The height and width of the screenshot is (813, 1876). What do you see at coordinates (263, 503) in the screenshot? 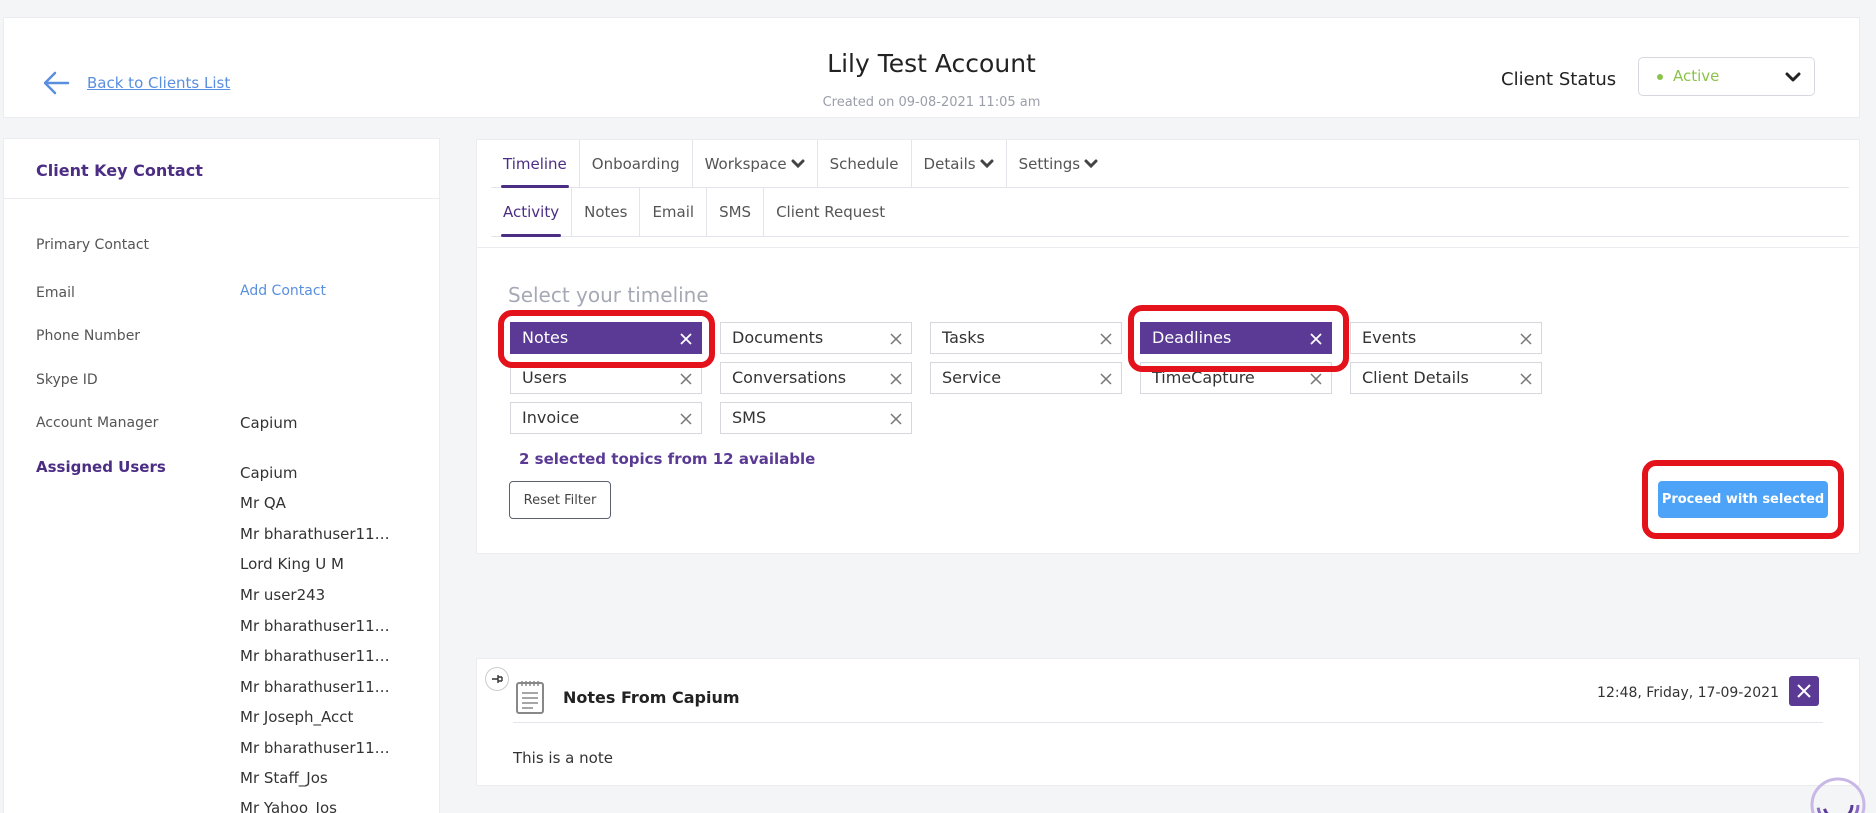
I see `assigned-user: Mr QA` at bounding box center [263, 503].